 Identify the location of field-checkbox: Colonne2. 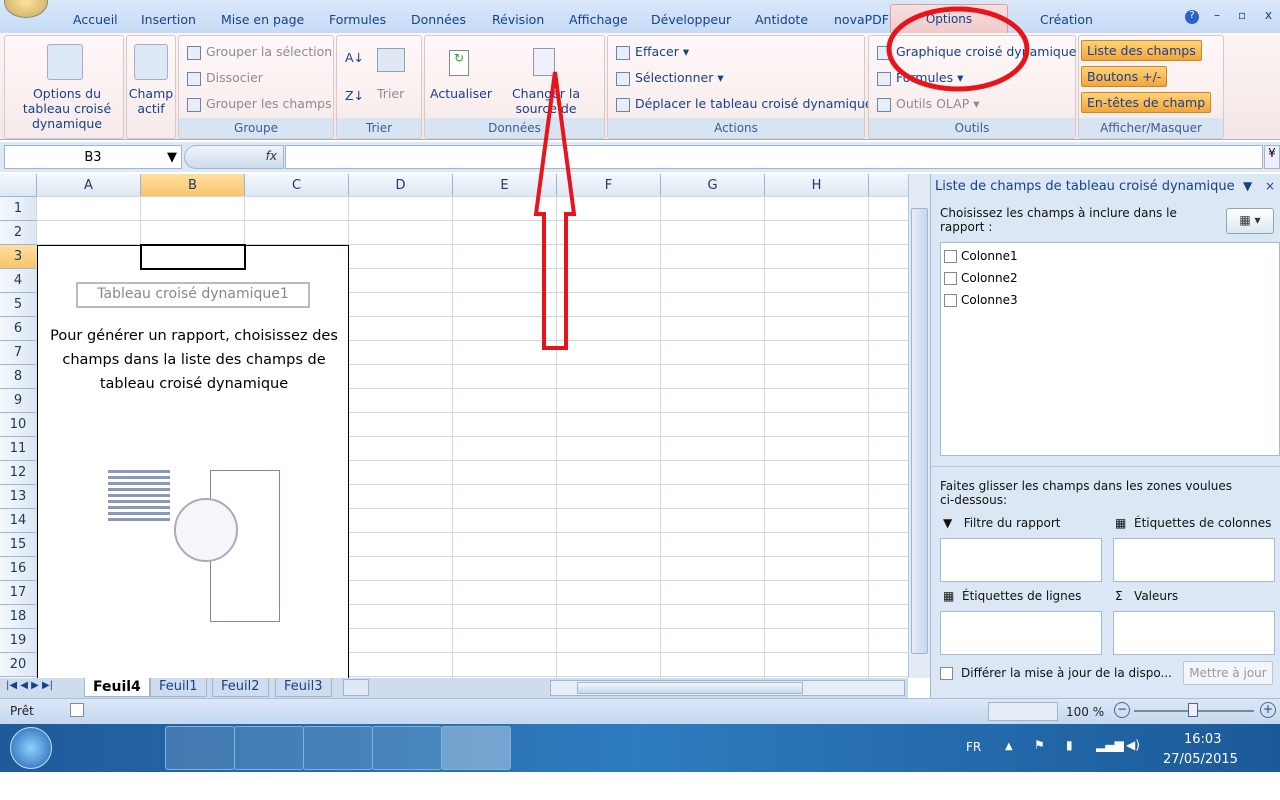
(981, 278).